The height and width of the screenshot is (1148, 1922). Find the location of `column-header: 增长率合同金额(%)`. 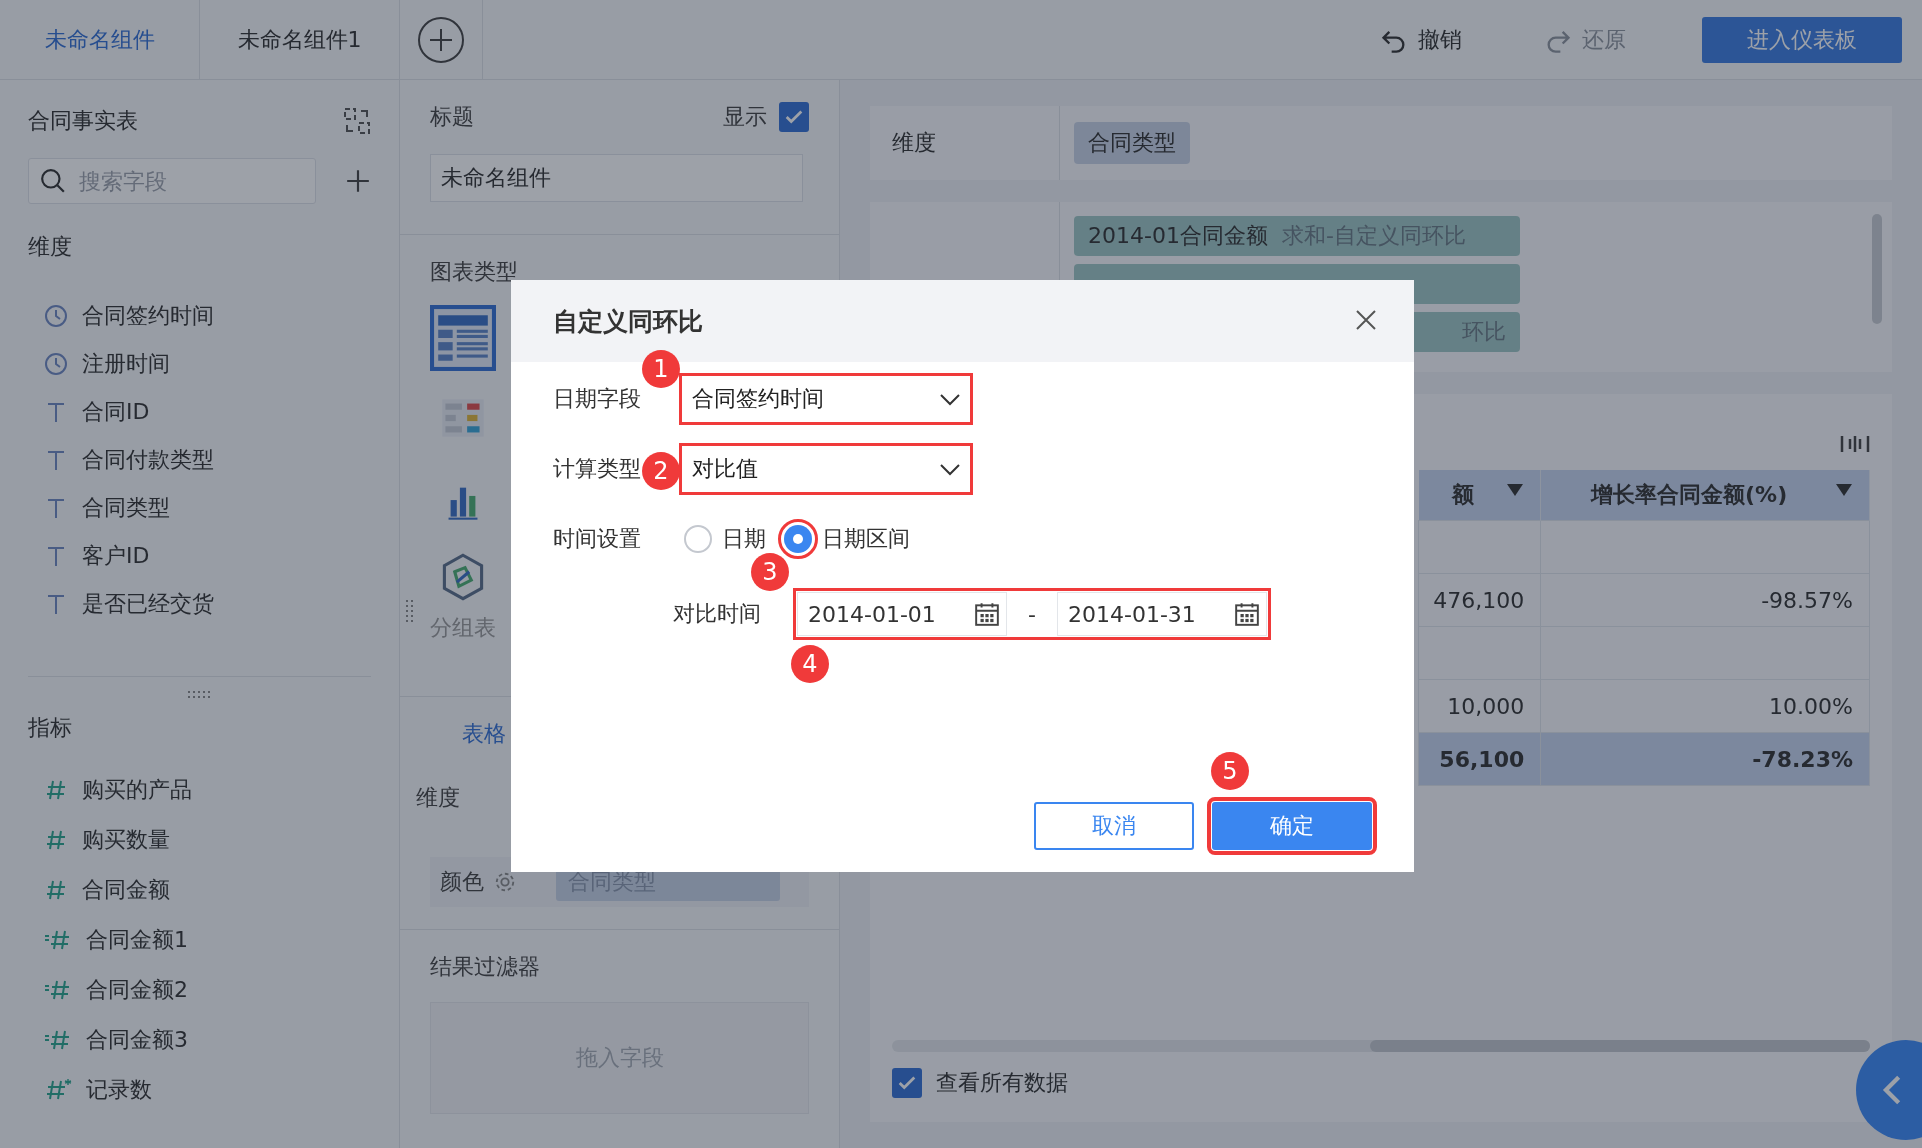

column-header: 增长率合同金额(%) is located at coordinates (1705, 495).